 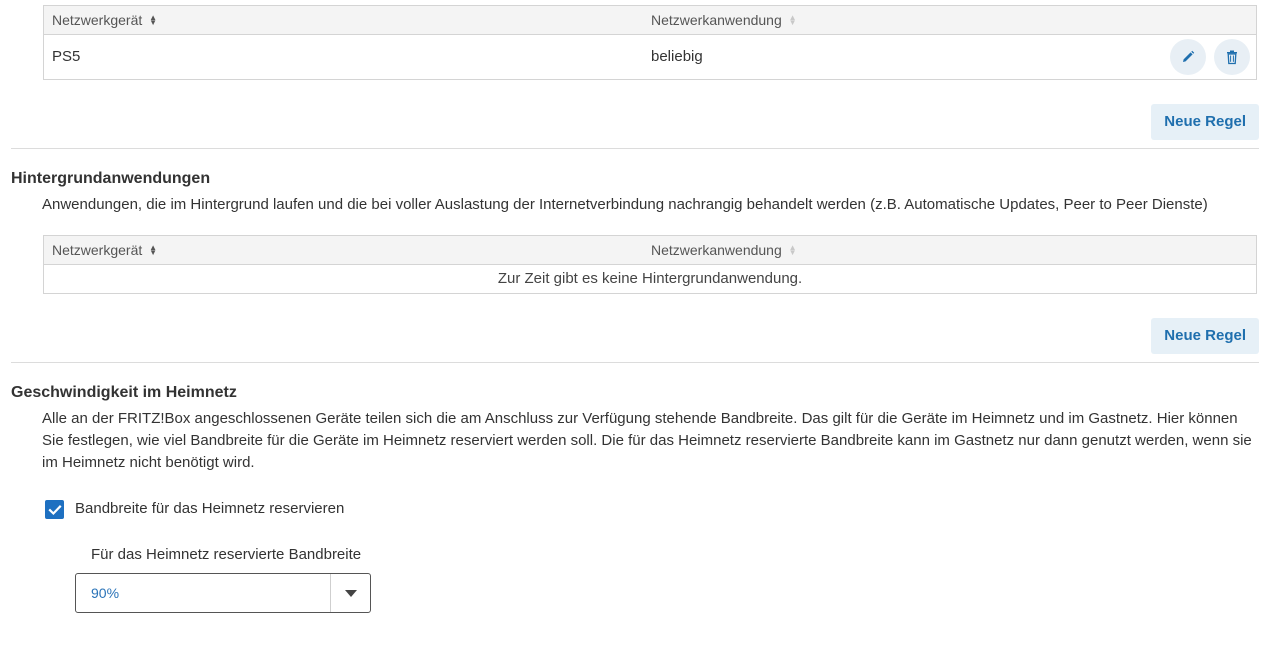 What do you see at coordinates (124, 392) in the screenshot?
I see `section-title-home-network: Geschwindigkeit im Heimnetz` at bounding box center [124, 392].